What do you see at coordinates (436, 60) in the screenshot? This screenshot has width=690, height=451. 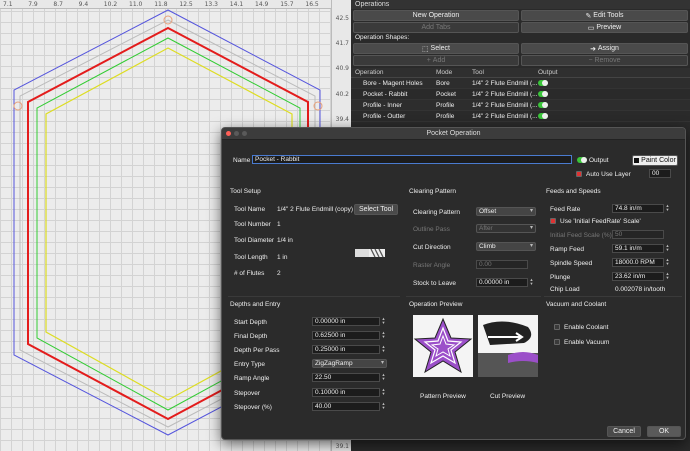 I see `add-shape-button: + Add` at bounding box center [436, 60].